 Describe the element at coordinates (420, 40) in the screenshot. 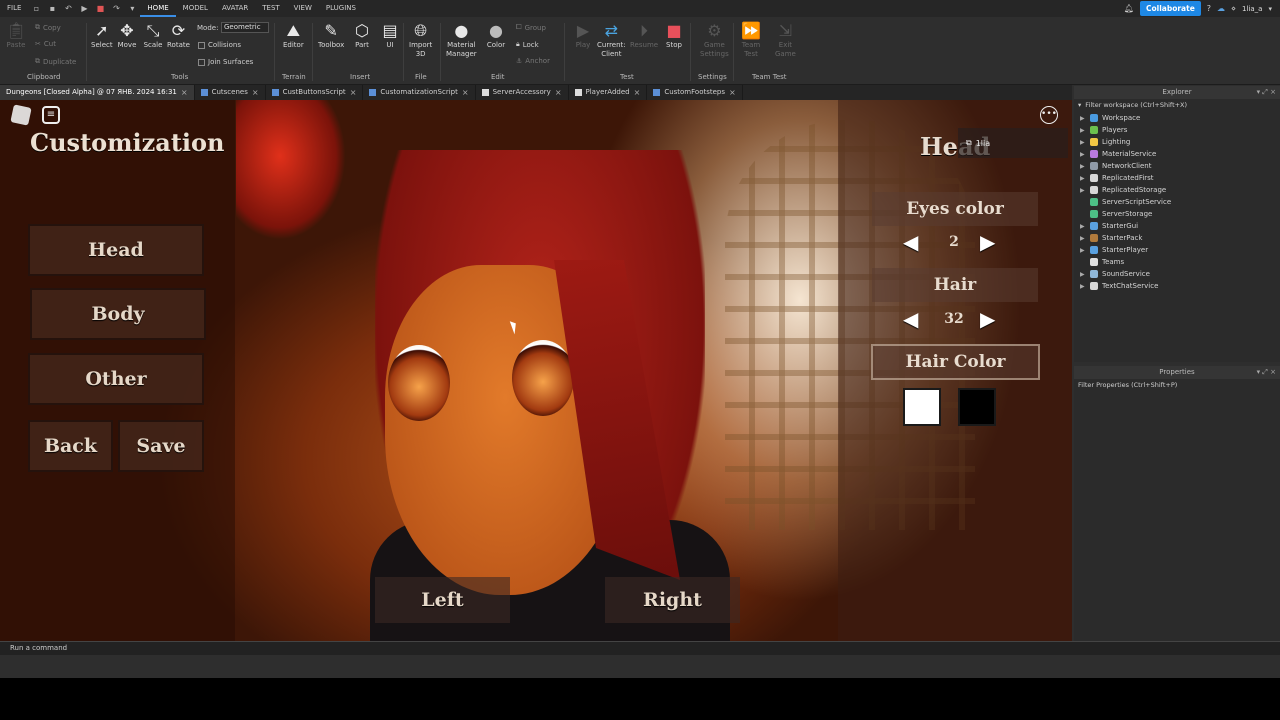

I see `import-3d-button: 🌐︎ Import 3D` at that location.